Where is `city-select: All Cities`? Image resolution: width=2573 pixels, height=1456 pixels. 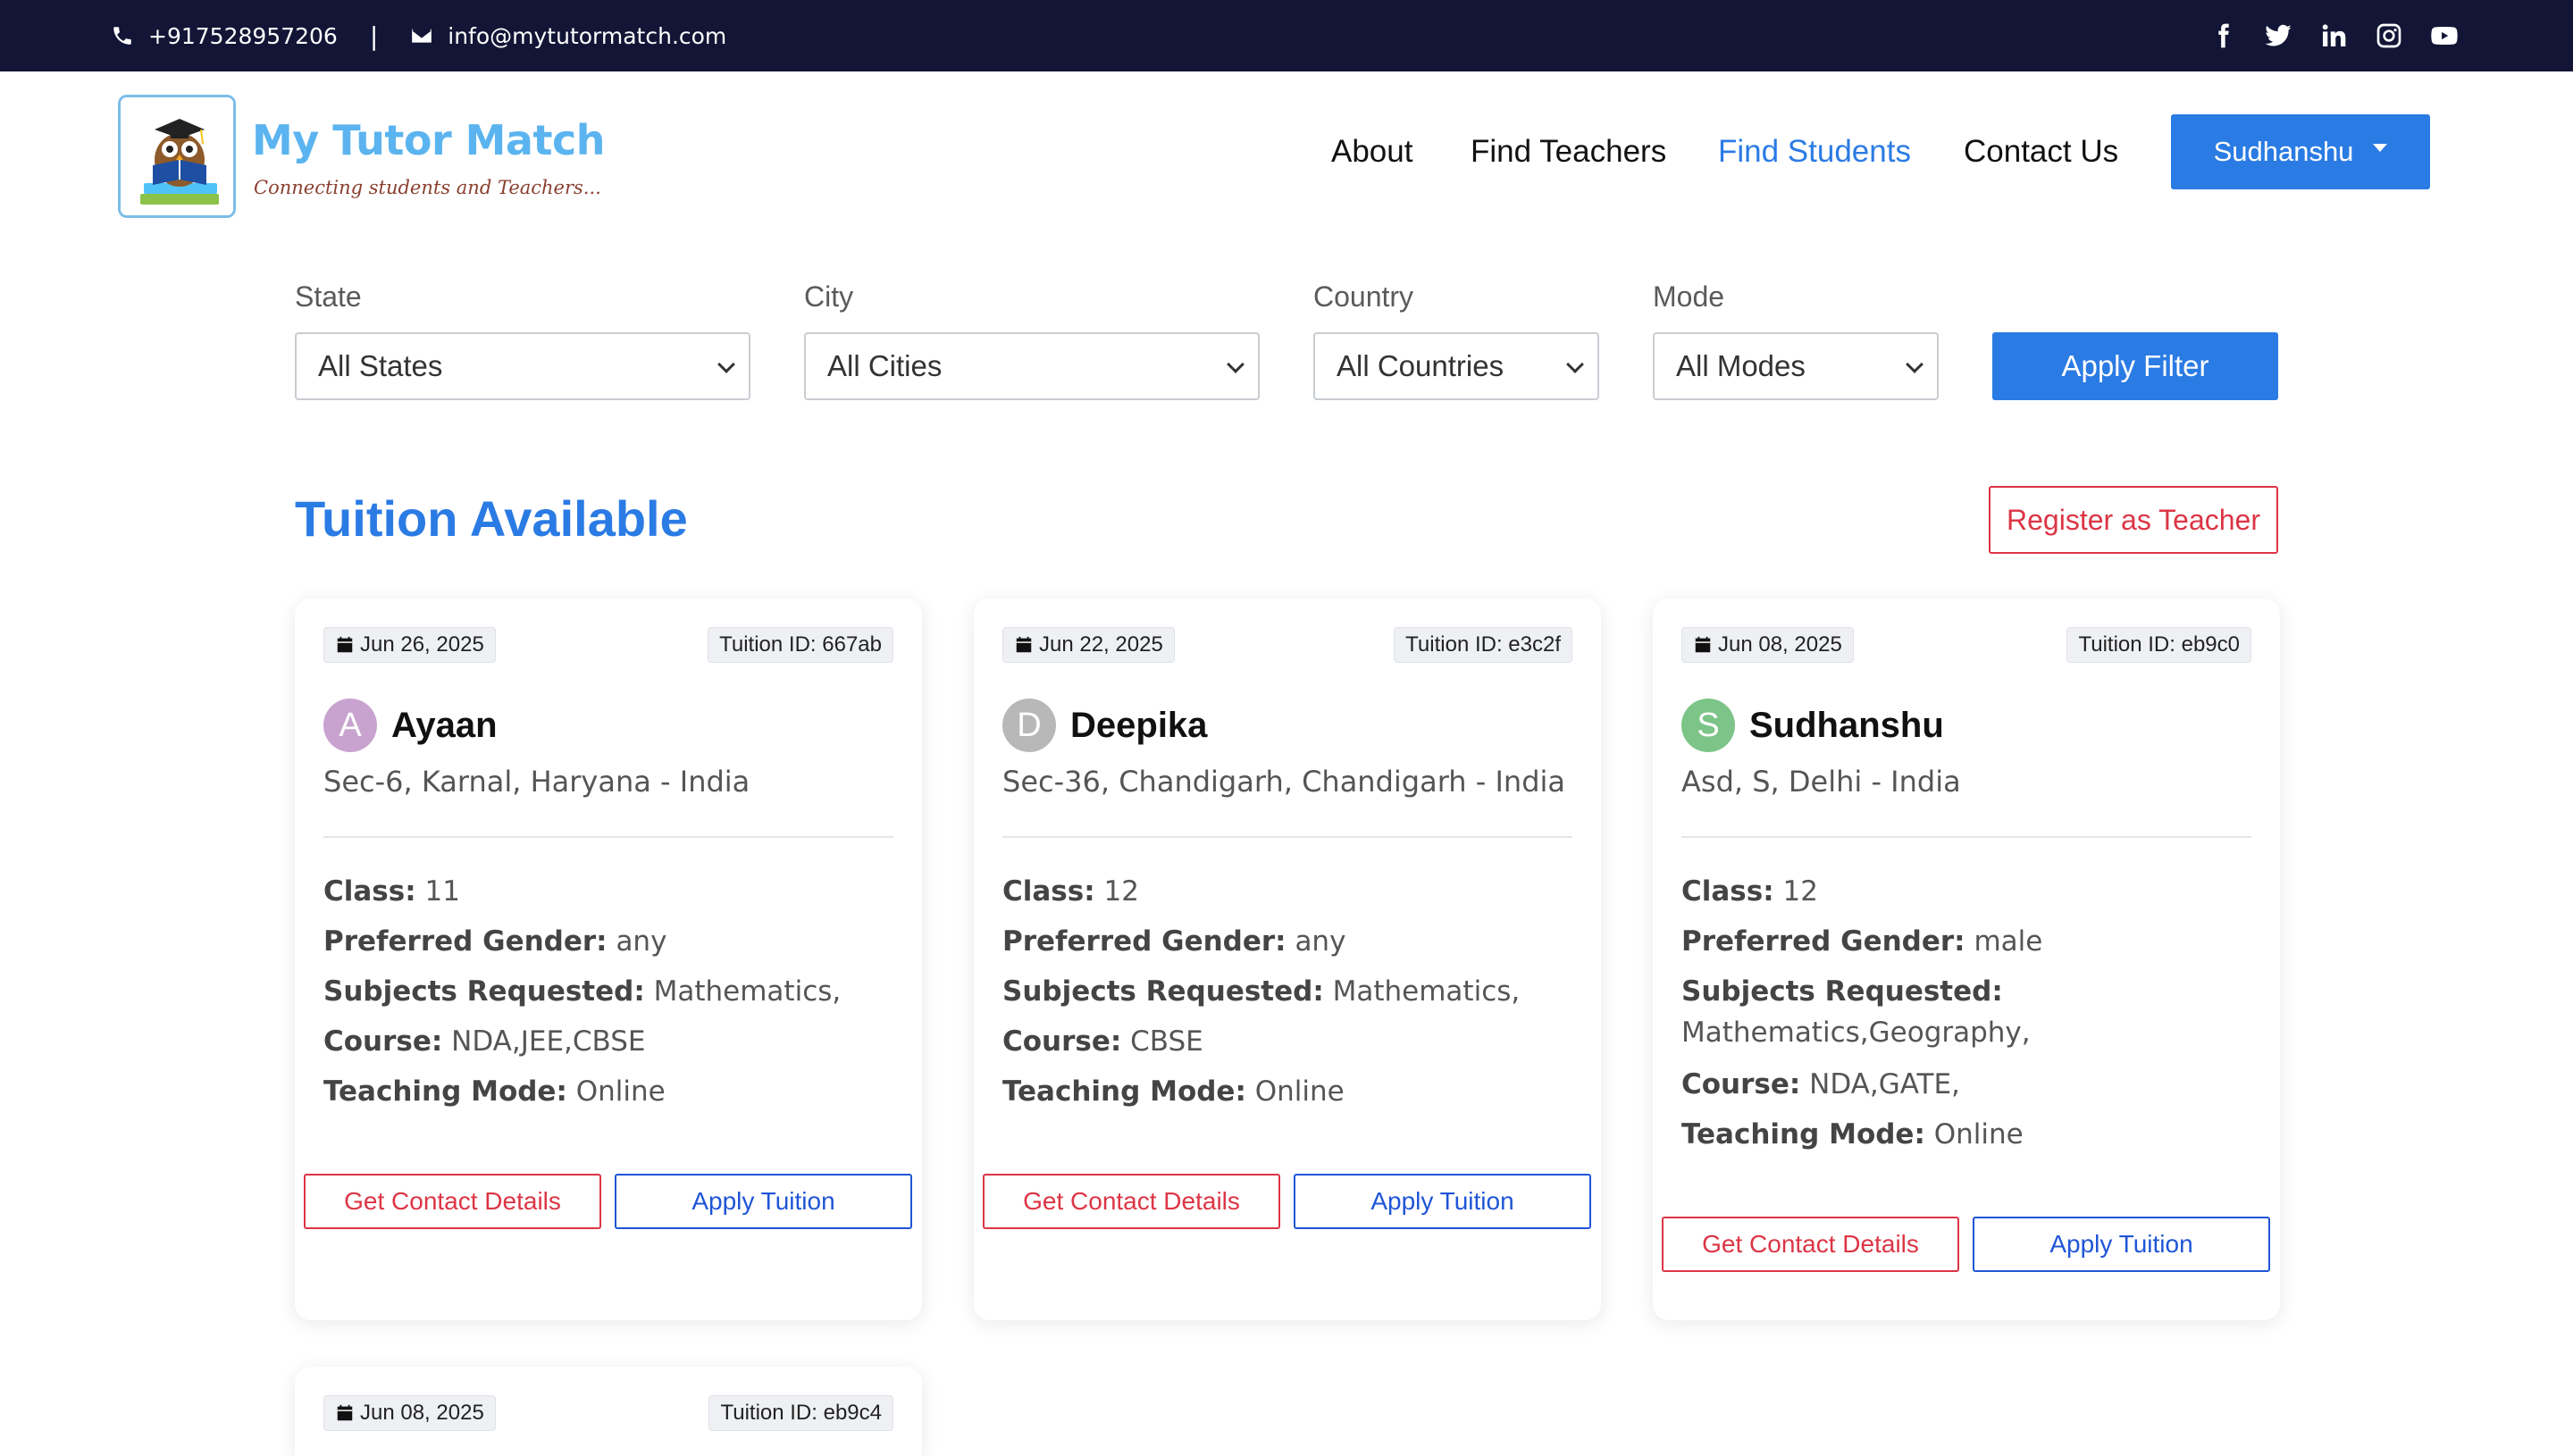 city-select: All Cities is located at coordinates (1032, 366).